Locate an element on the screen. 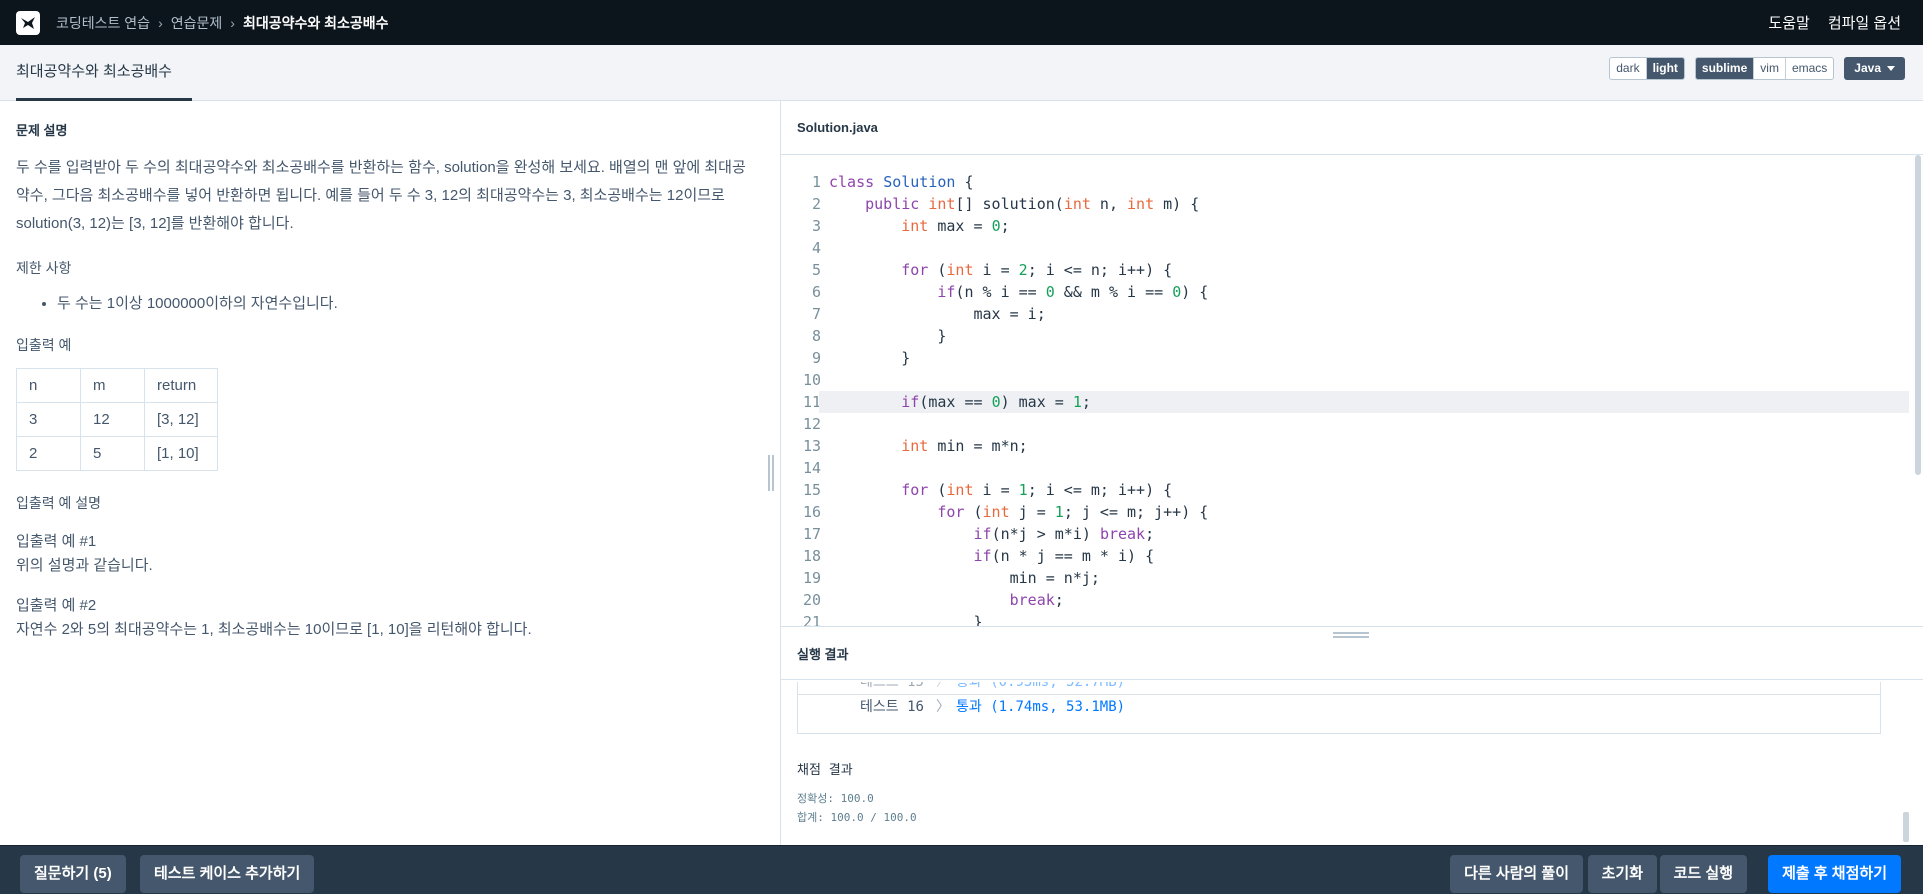 The height and width of the screenshot is (894, 1923). horizontal-resize-handle is located at coordinates (1351, 635).